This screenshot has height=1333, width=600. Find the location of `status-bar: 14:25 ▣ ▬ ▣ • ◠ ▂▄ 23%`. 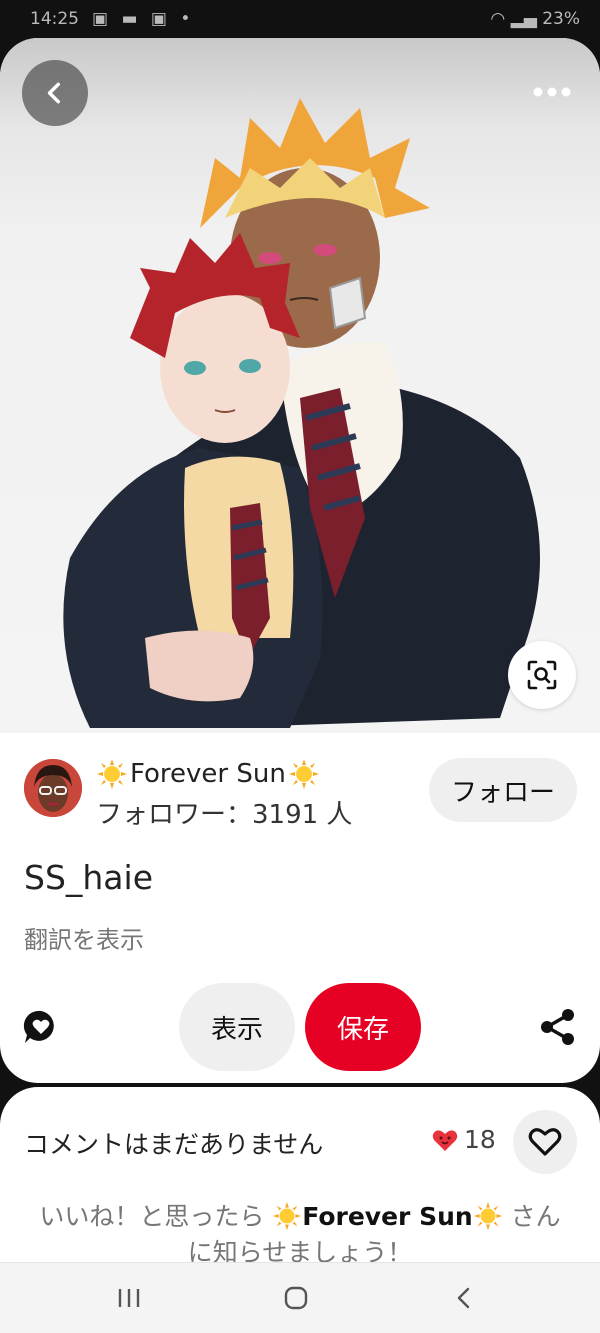

status-bar: 14:25 ▣ ▬ ▣ • ◠ ▂▄ 23% is located at coordinates (300, 20).